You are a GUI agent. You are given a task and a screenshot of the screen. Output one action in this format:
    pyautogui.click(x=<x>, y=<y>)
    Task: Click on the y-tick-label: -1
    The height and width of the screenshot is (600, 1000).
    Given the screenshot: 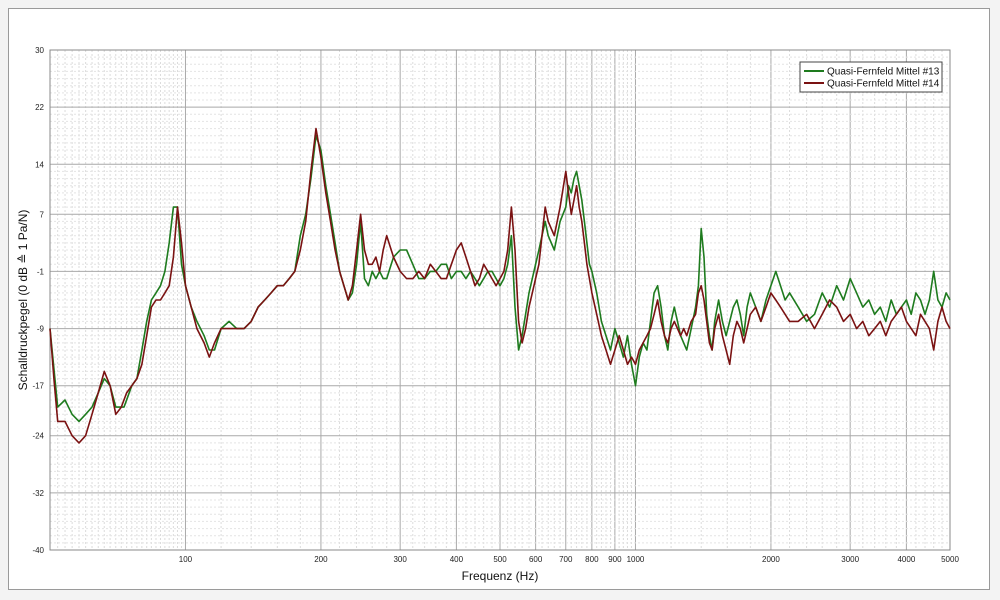 What is the action you would take?
    pyautogui.click(x=41, y=271)
    